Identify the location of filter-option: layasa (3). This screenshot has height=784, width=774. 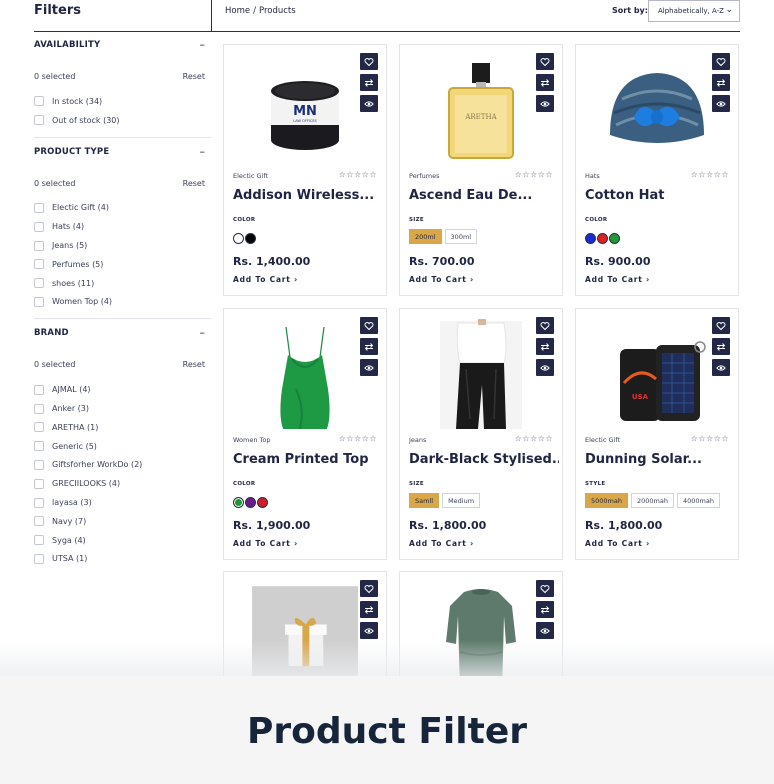
(122, 502).